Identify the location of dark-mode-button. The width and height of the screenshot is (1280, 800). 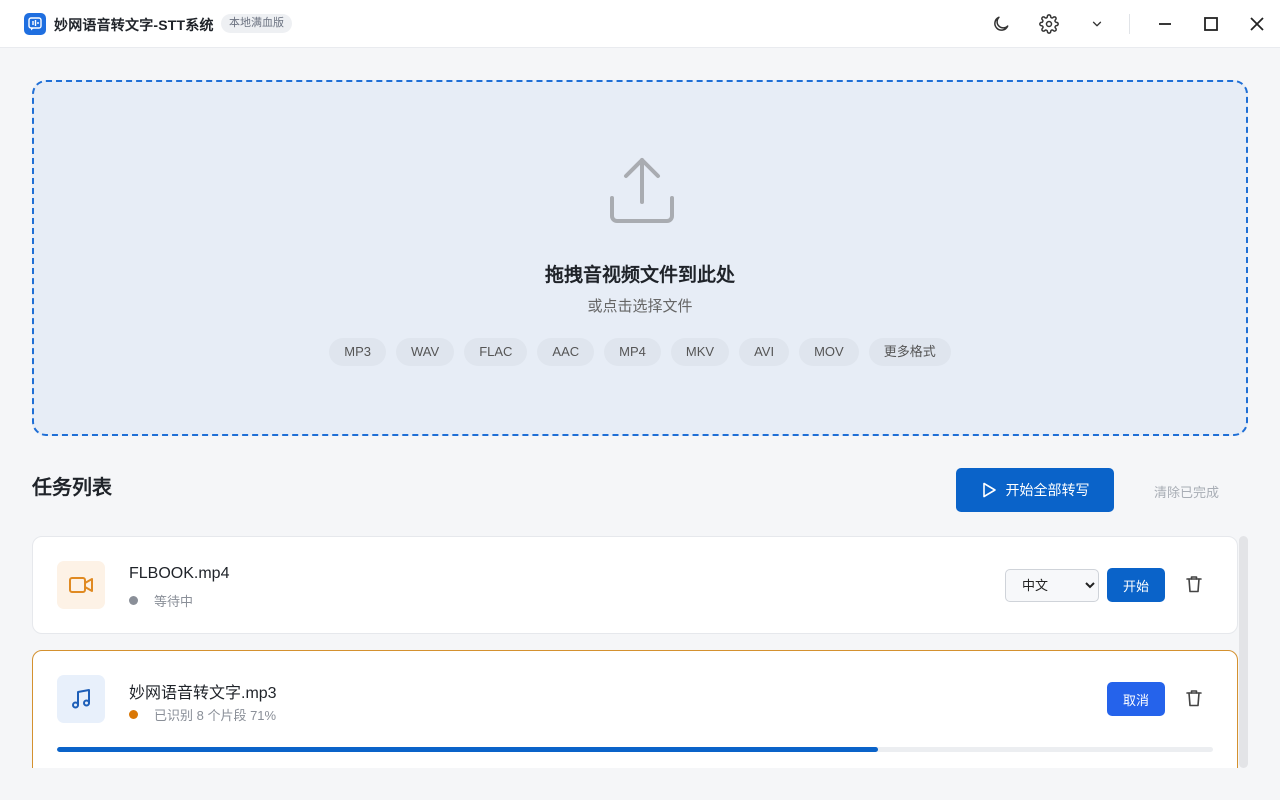
(1001, 24).